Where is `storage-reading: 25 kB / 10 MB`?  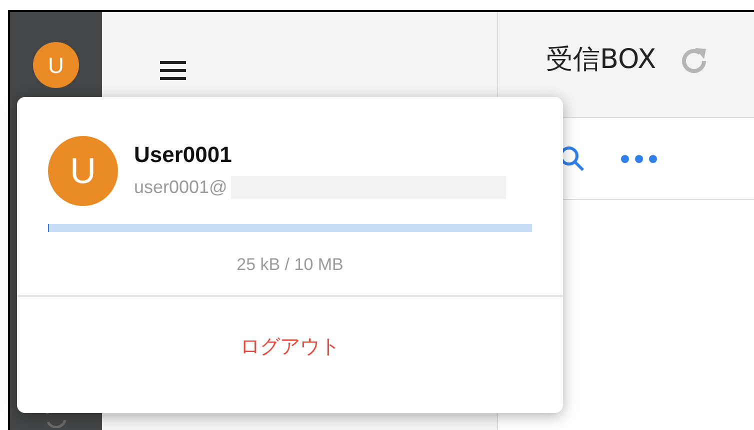 storage-reading: 25 kB / 10 MB is located at coordinates (290, 265).